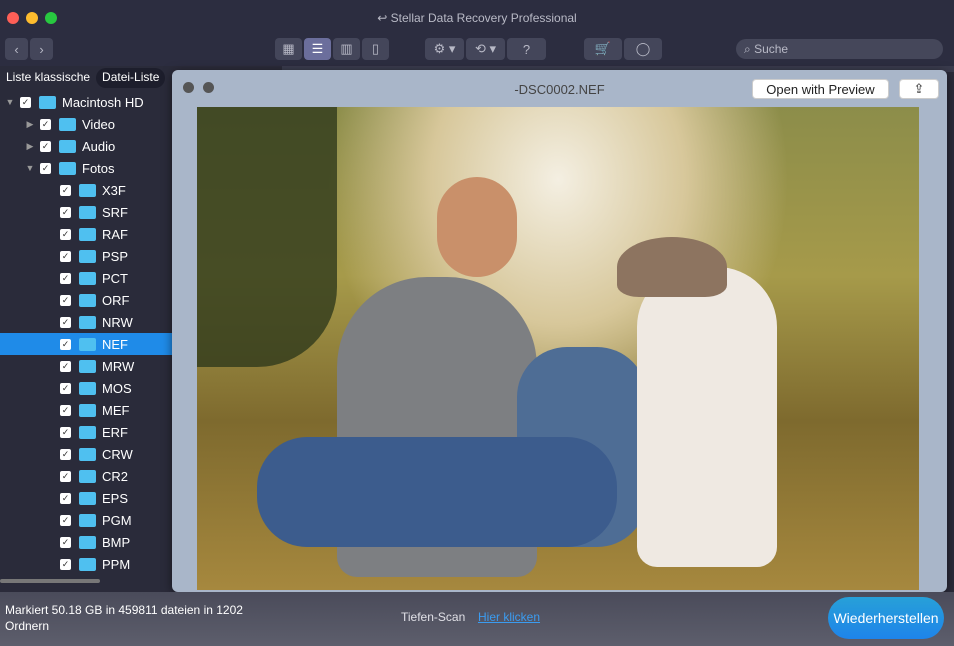 This screenshot has height=646, width=954. What do you see at coordinates (117, 388) in the screenshot?
I see `tree-item-label: MOS` at bounding box center [117, 388].